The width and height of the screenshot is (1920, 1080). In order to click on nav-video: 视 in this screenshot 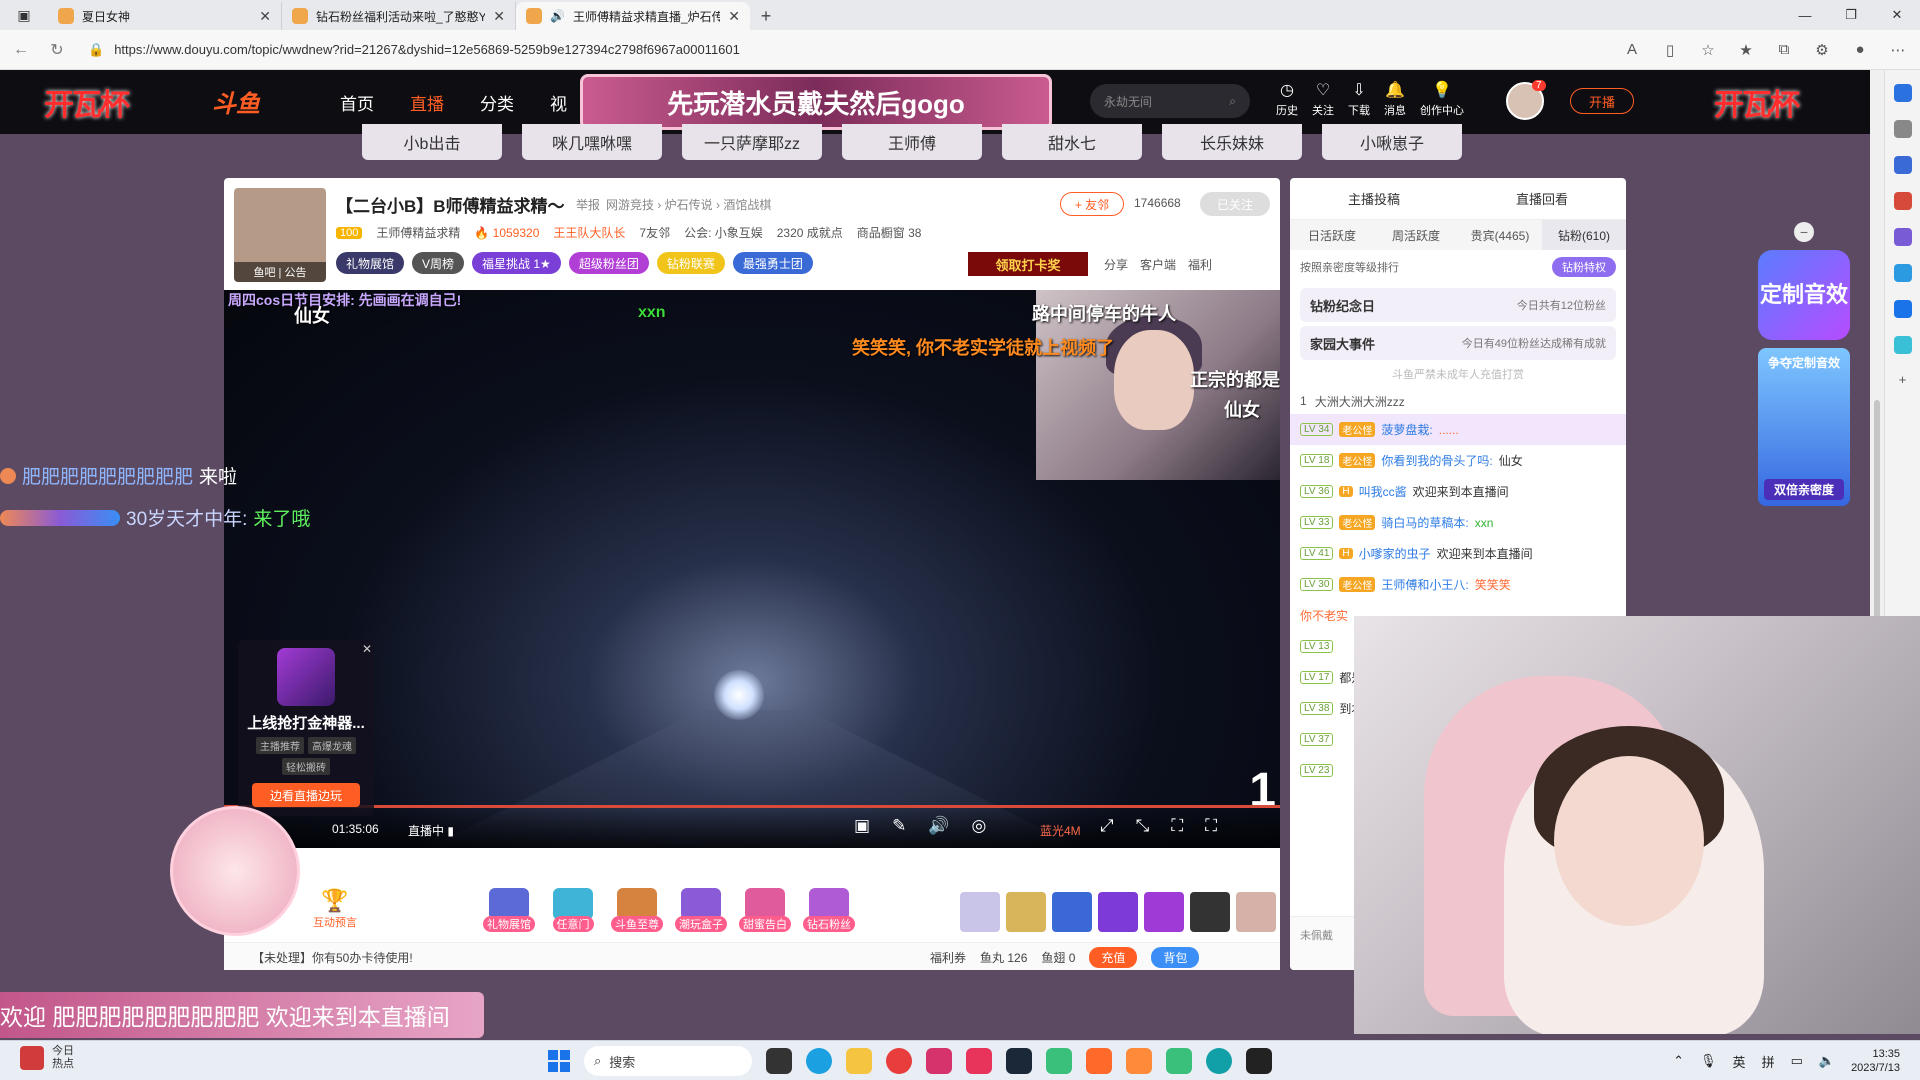, I will do `click(558, 102)`.